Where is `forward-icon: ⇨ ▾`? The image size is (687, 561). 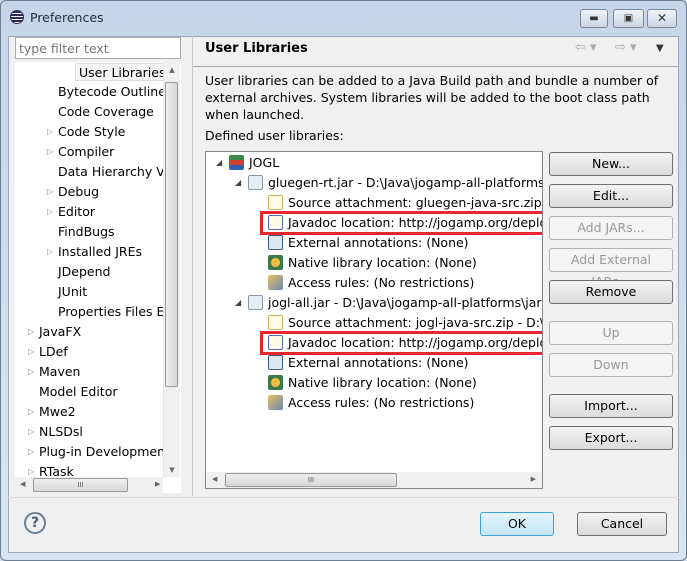
forward-icon: ⇨ ▾ is located at coordinates (626, 47).